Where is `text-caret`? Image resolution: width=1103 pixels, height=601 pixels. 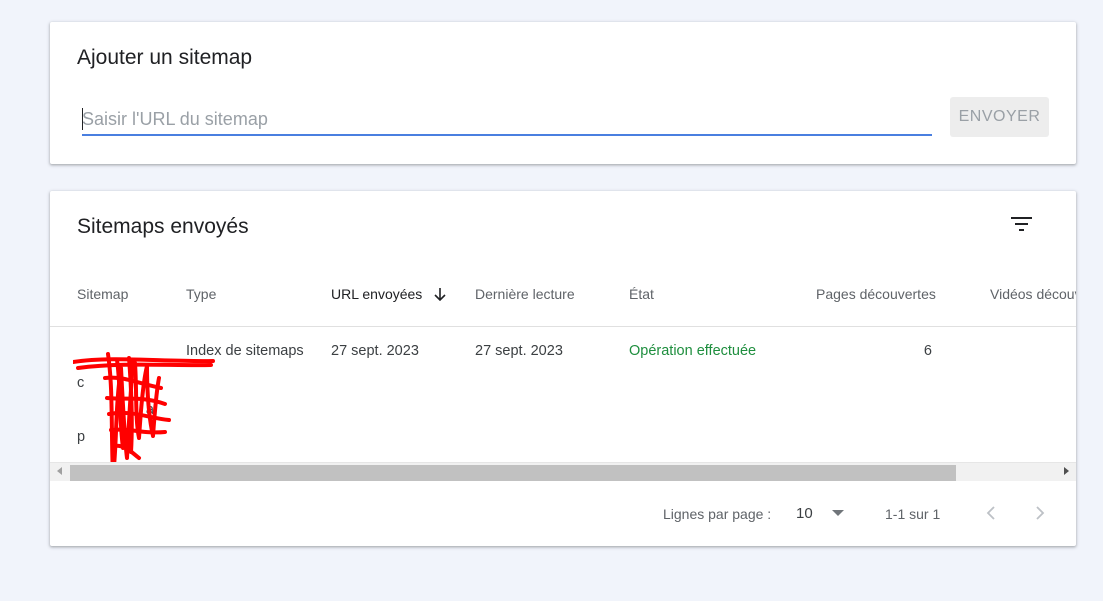 text-caret is located at coordinates (82, 119).